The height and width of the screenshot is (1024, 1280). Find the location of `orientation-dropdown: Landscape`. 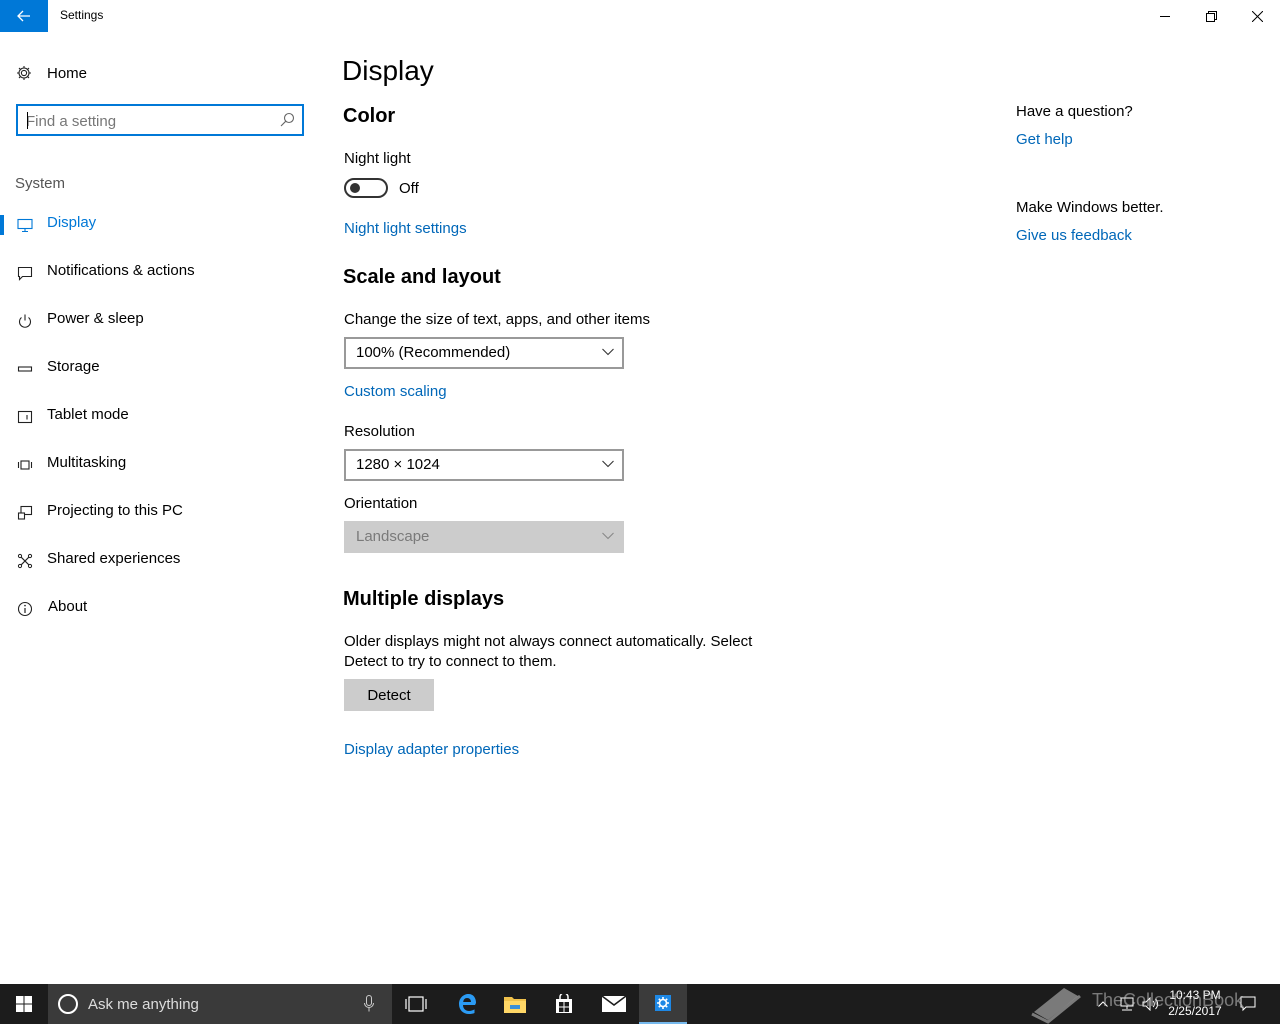

orientation-dropdown: Landscape is located at coordinates (484, 537).